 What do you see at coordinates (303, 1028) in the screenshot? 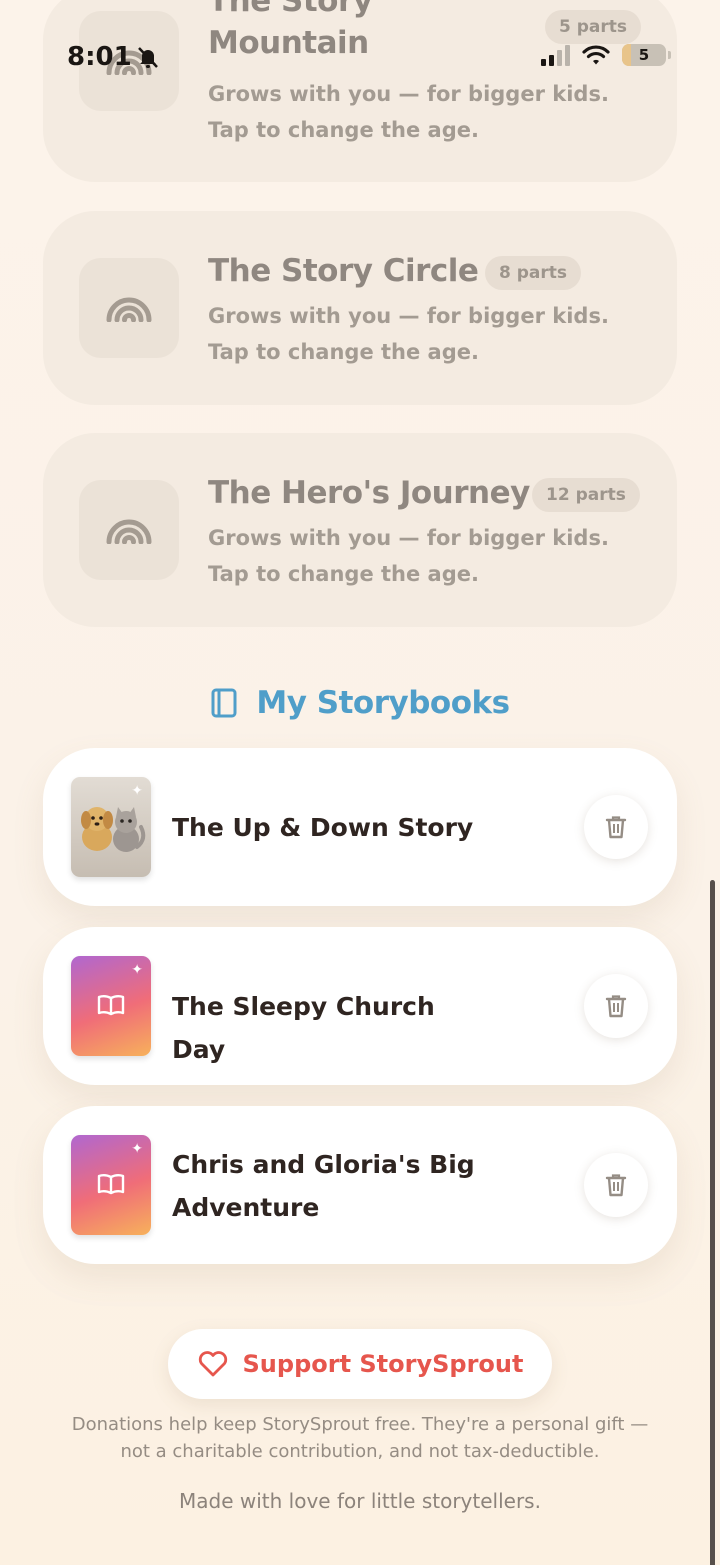
I see `storybook-title: The Sleepy Church Day` at bounding box center [303, 1028].